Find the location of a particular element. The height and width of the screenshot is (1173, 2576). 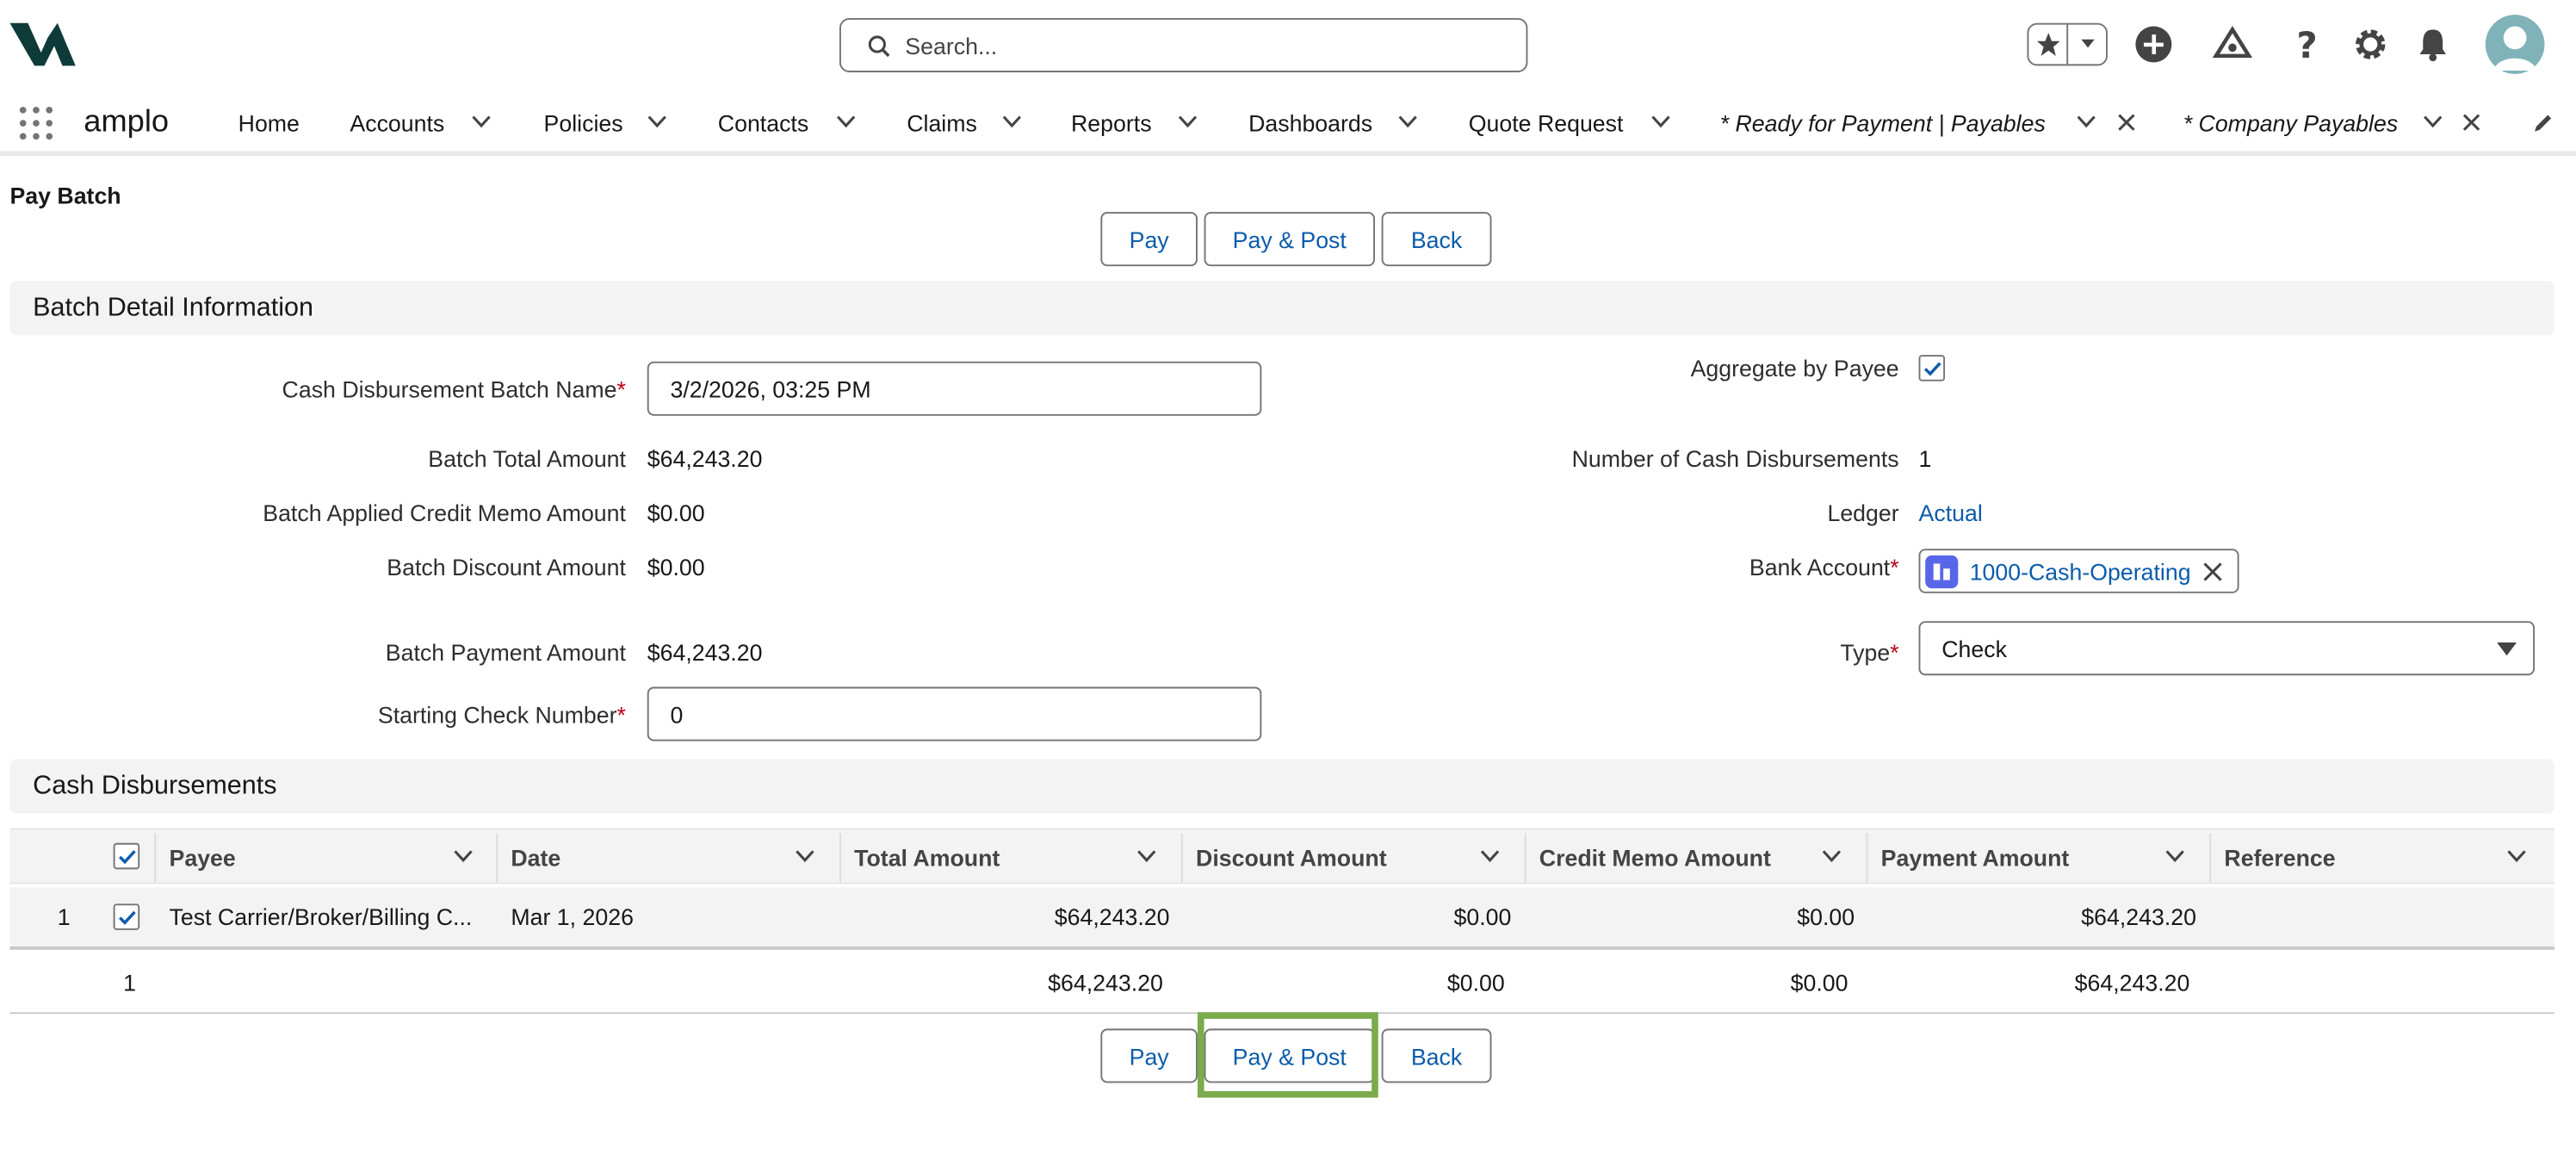

highlight-box is located at coordinates (1287, 1055).